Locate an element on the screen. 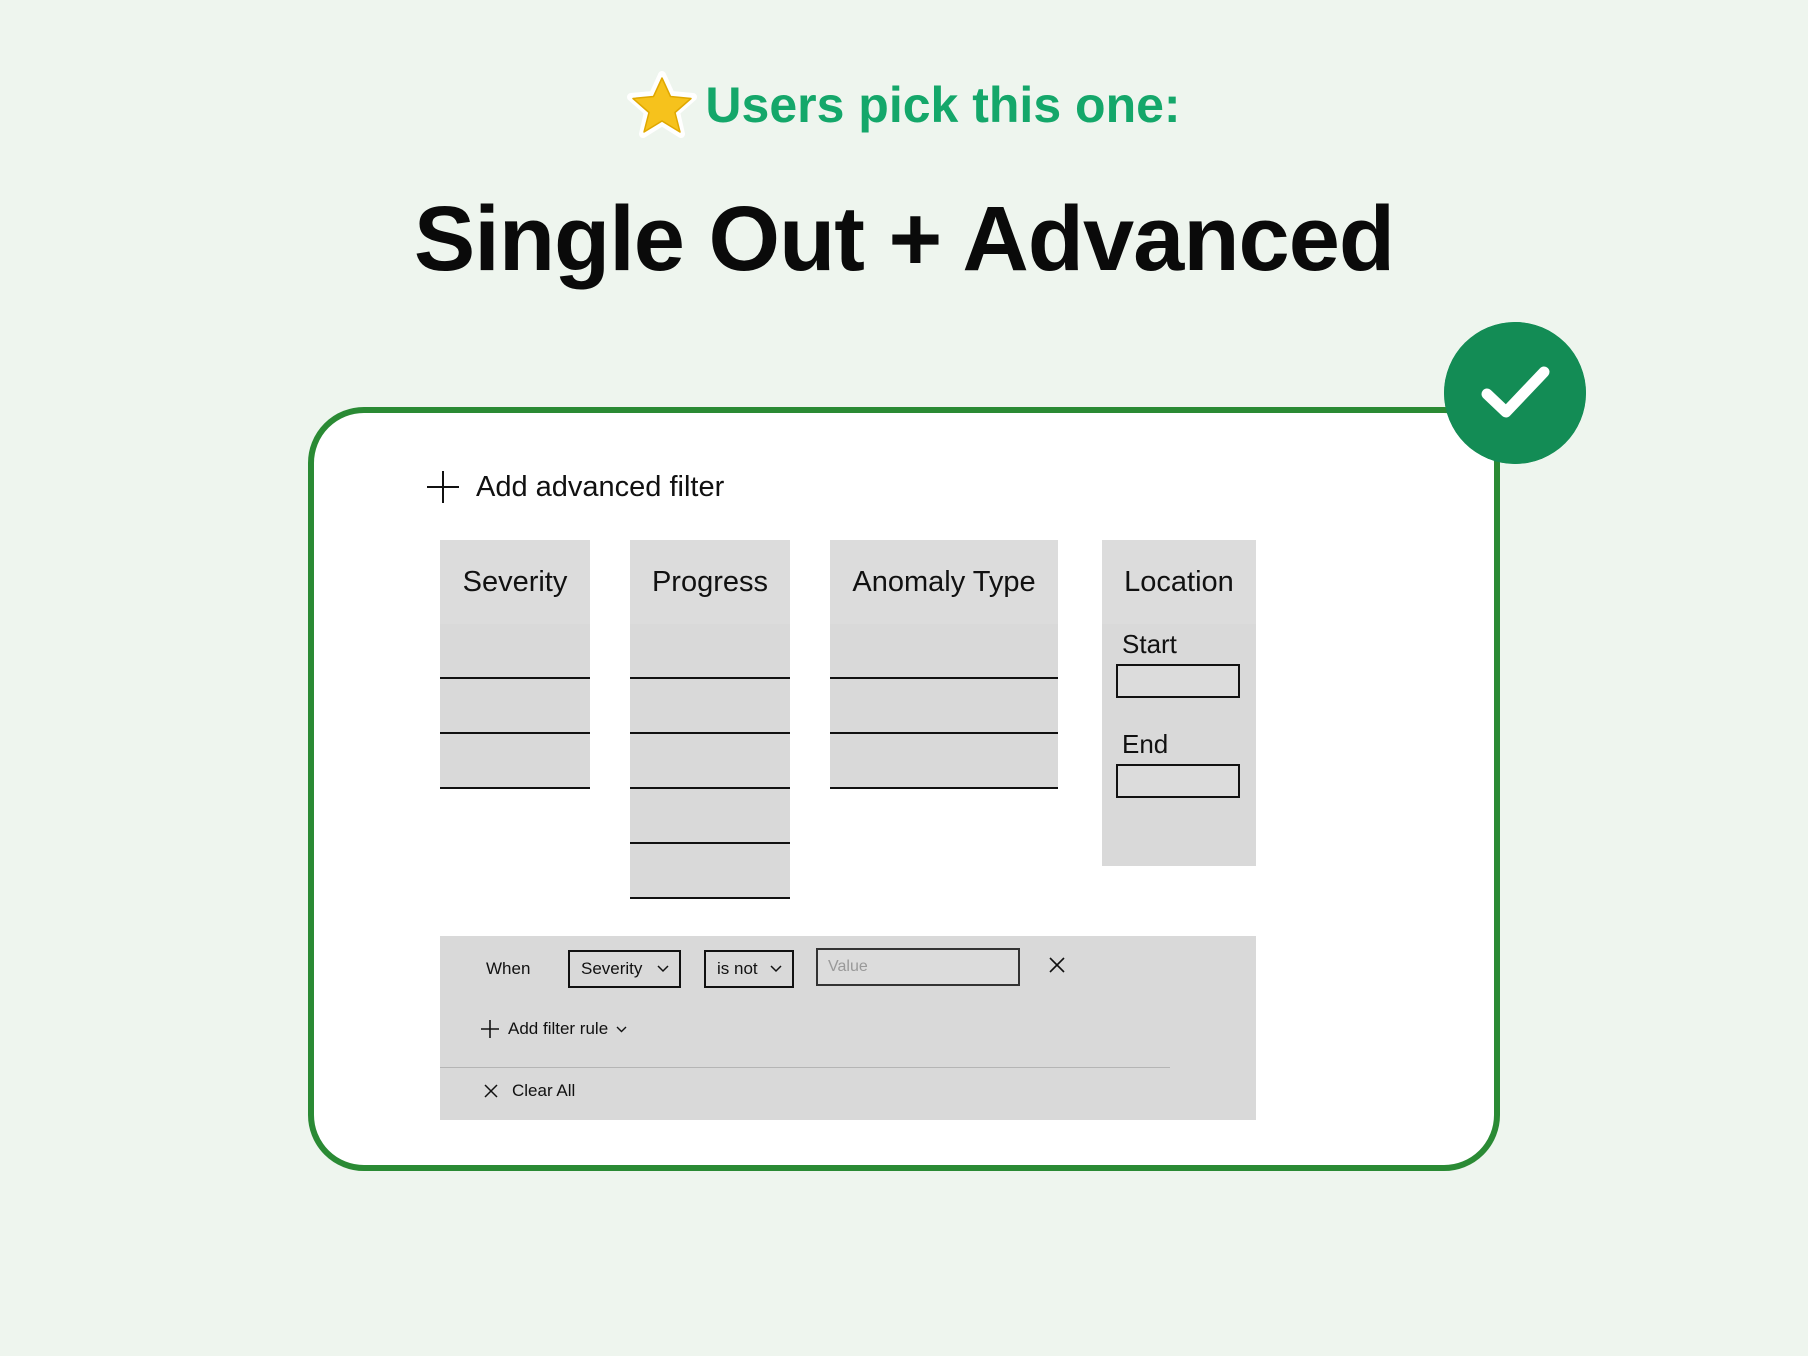  anomaly-type-column-title: Anomaly Type is located at coordinates (944, 582).